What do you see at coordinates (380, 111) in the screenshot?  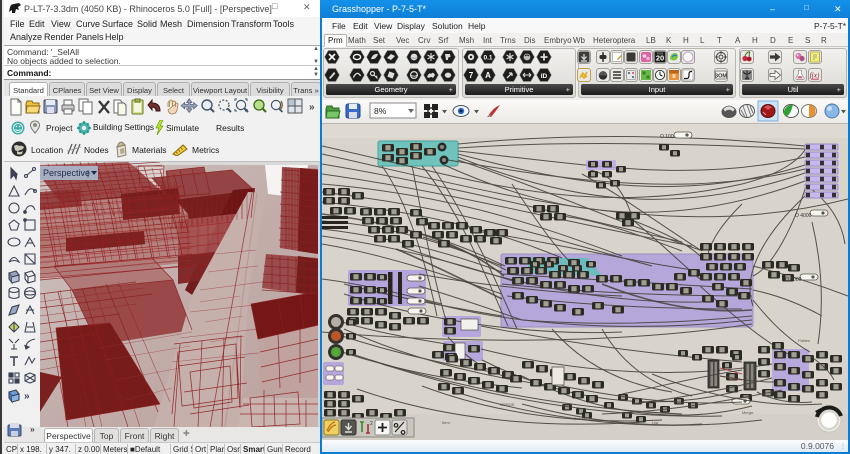 I see `svg-text: 8%` at bounding box center [380, 111].